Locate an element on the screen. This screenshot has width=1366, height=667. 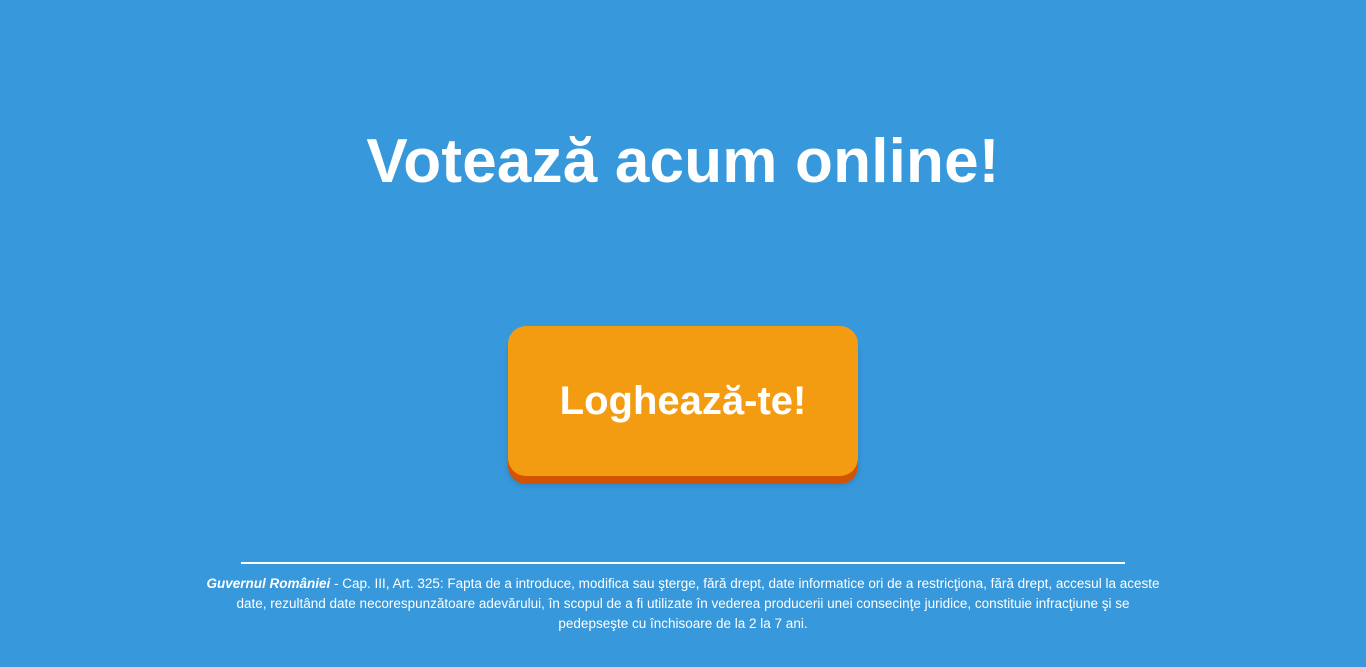
footer-divider is located at coordinates (683, 563).